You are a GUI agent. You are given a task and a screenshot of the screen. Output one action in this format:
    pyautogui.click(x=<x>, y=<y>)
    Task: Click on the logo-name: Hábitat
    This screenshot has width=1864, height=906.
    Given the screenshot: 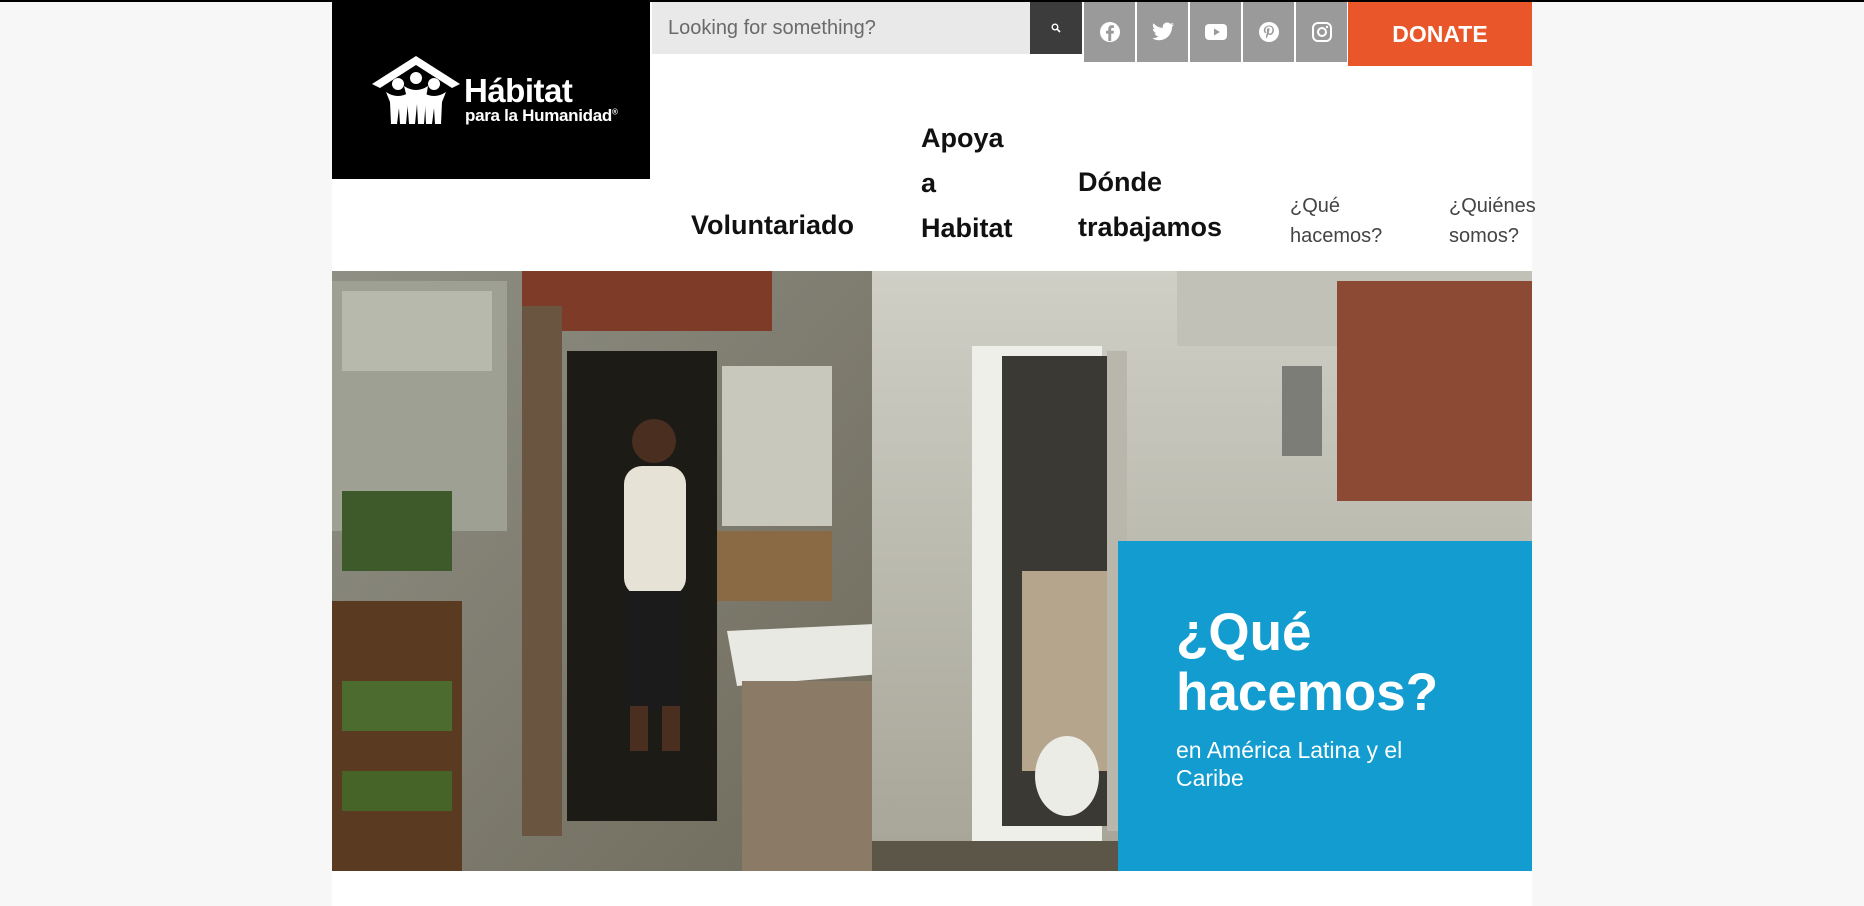 What is the action you would take?
    pyautogui.click(x=518, y=90)
    